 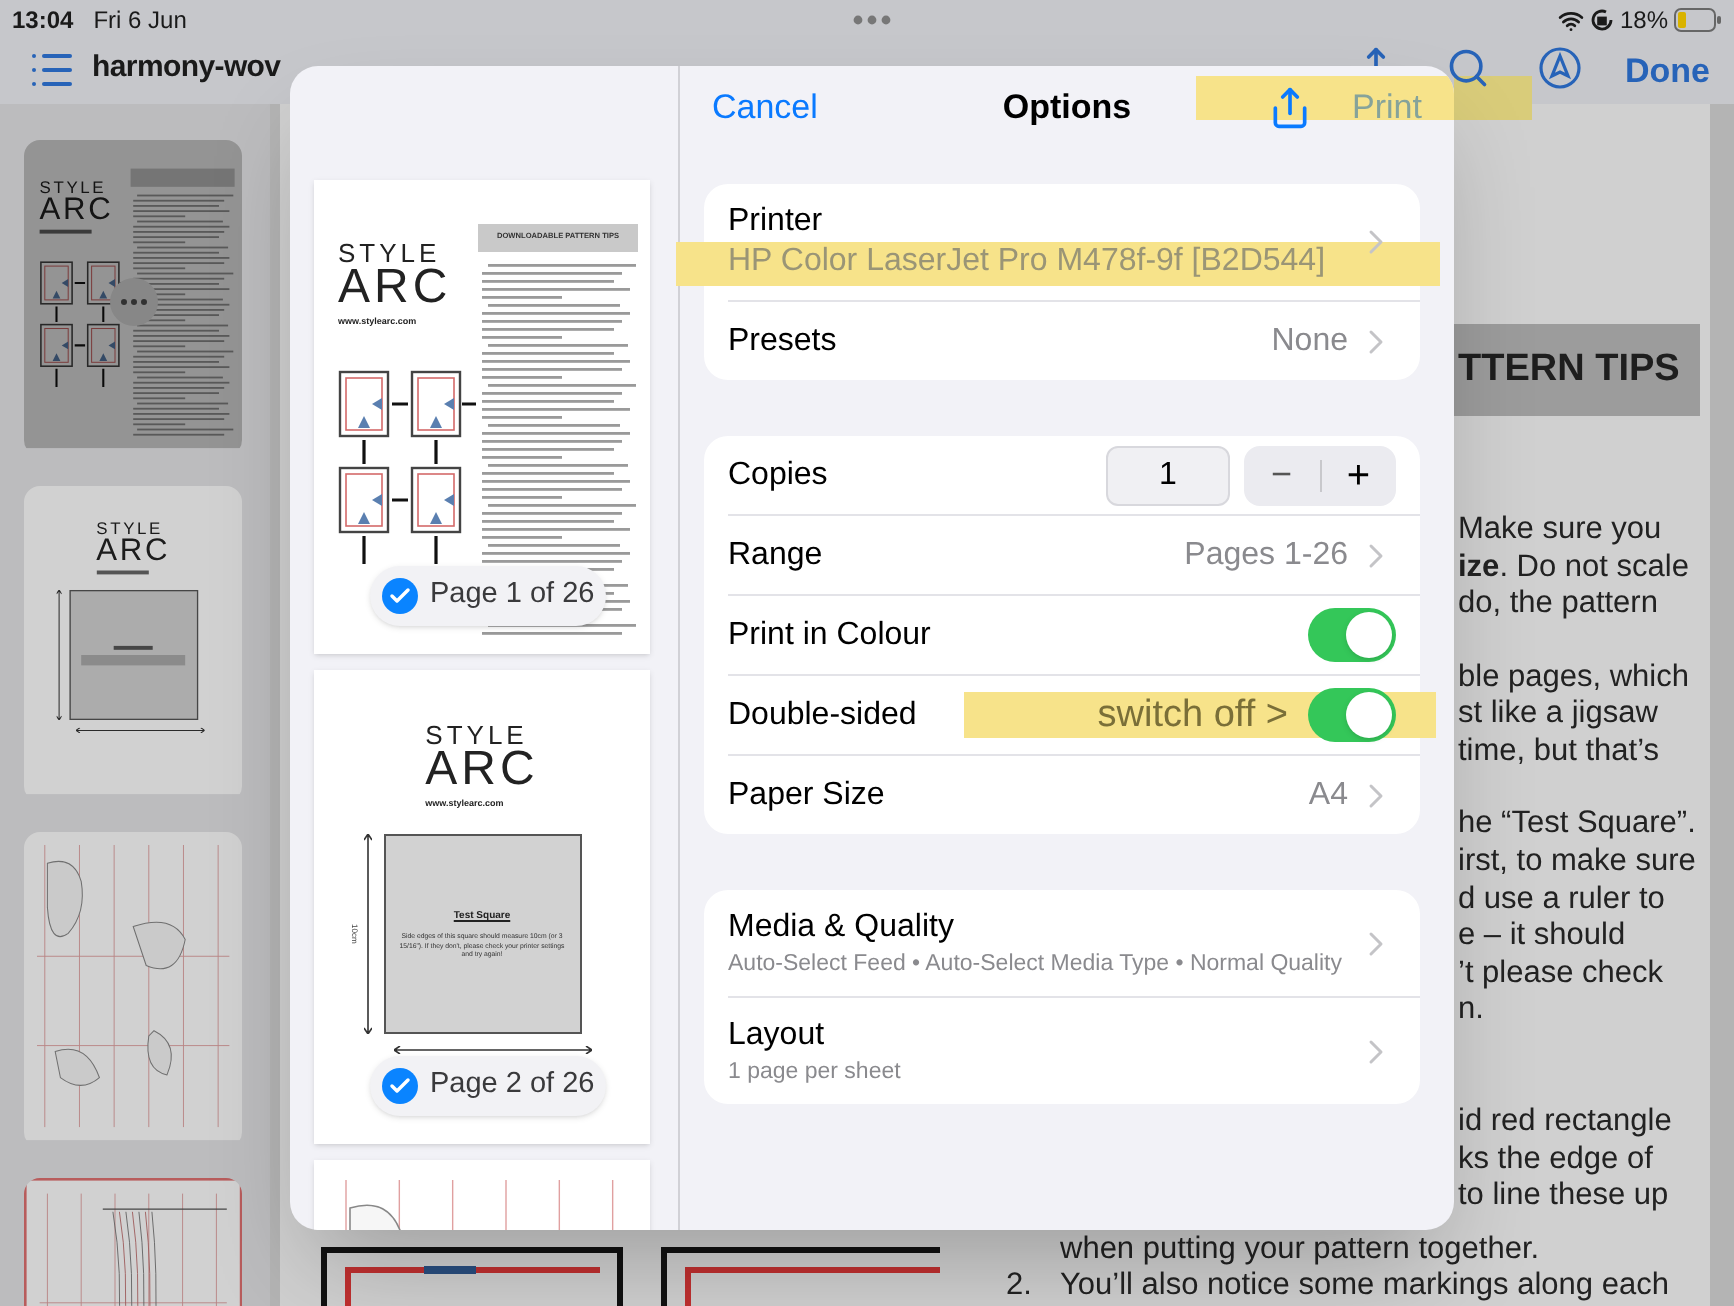 I want to click on document-title: harmony-wov, so click(x=186, y=68).